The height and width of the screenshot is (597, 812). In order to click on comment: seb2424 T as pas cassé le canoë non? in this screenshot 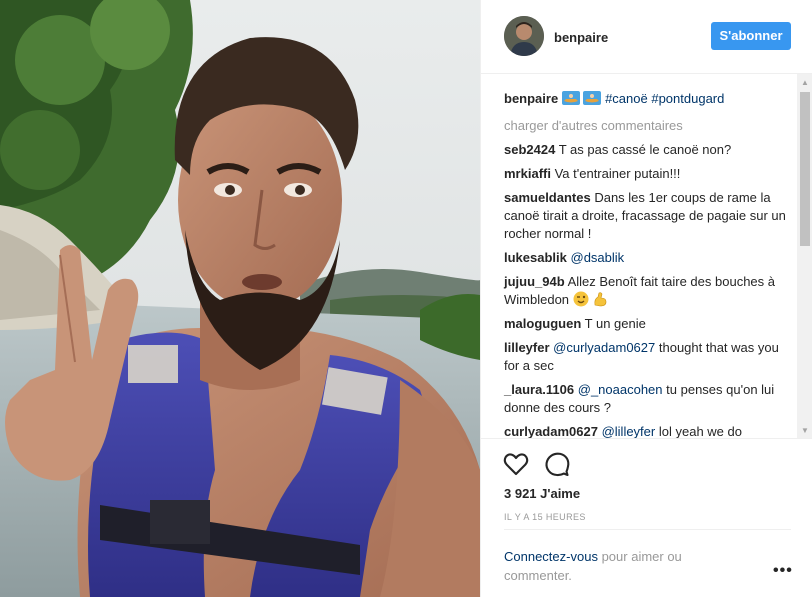, I will do `click(650, 150)`.